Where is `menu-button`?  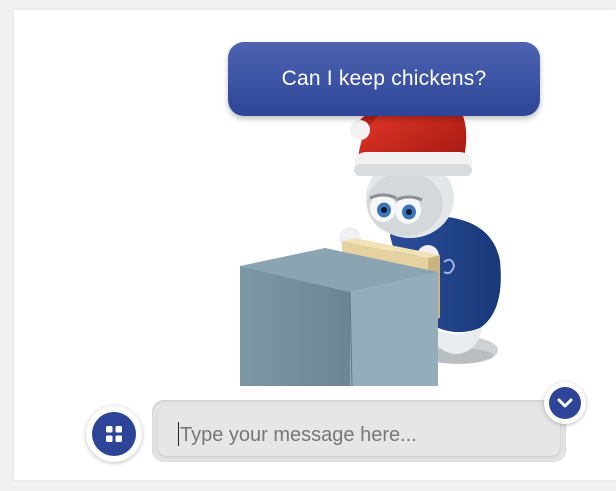 menu-button is located at coordinates (114, 434).